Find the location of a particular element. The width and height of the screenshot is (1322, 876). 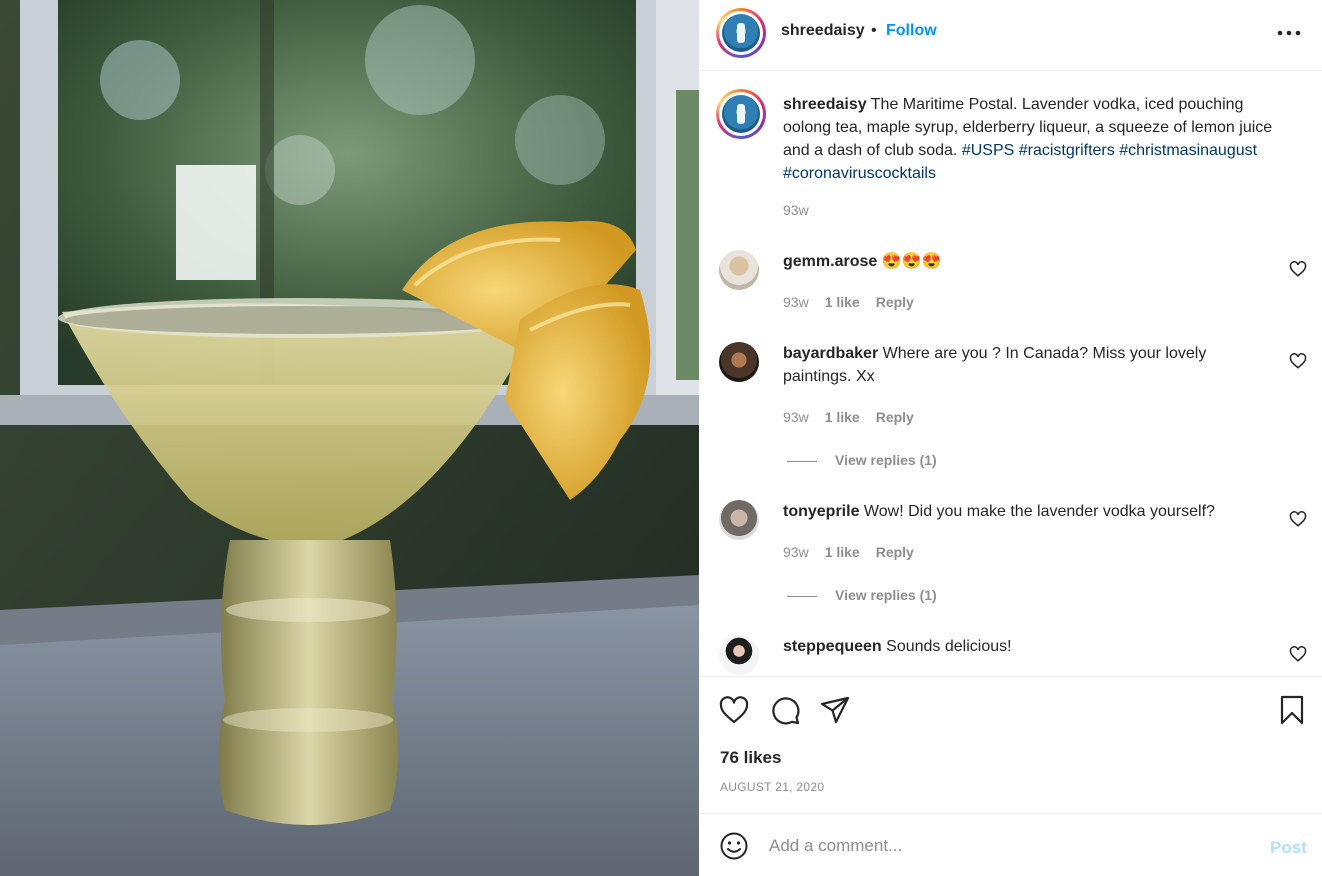

post-actions: 76 likes AUGUST 21, 2020 is located at coordinates (1010, 744).